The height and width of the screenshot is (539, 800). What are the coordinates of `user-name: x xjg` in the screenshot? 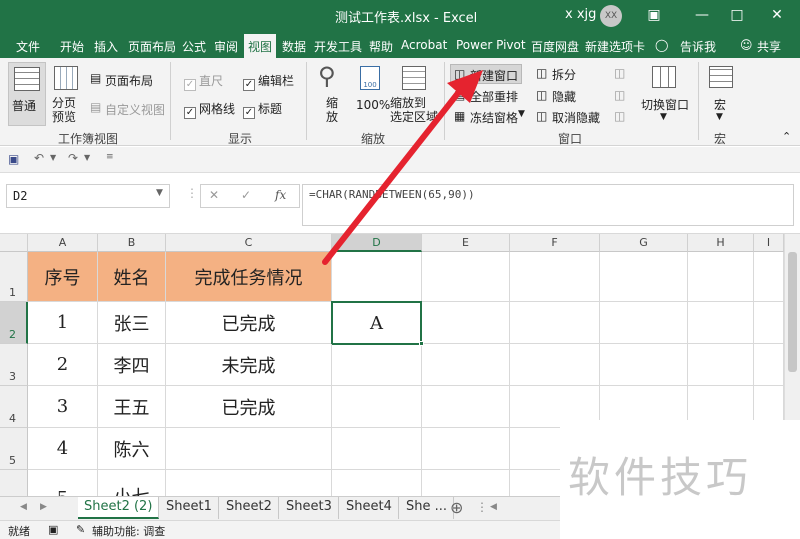 It's located at (580, 14).